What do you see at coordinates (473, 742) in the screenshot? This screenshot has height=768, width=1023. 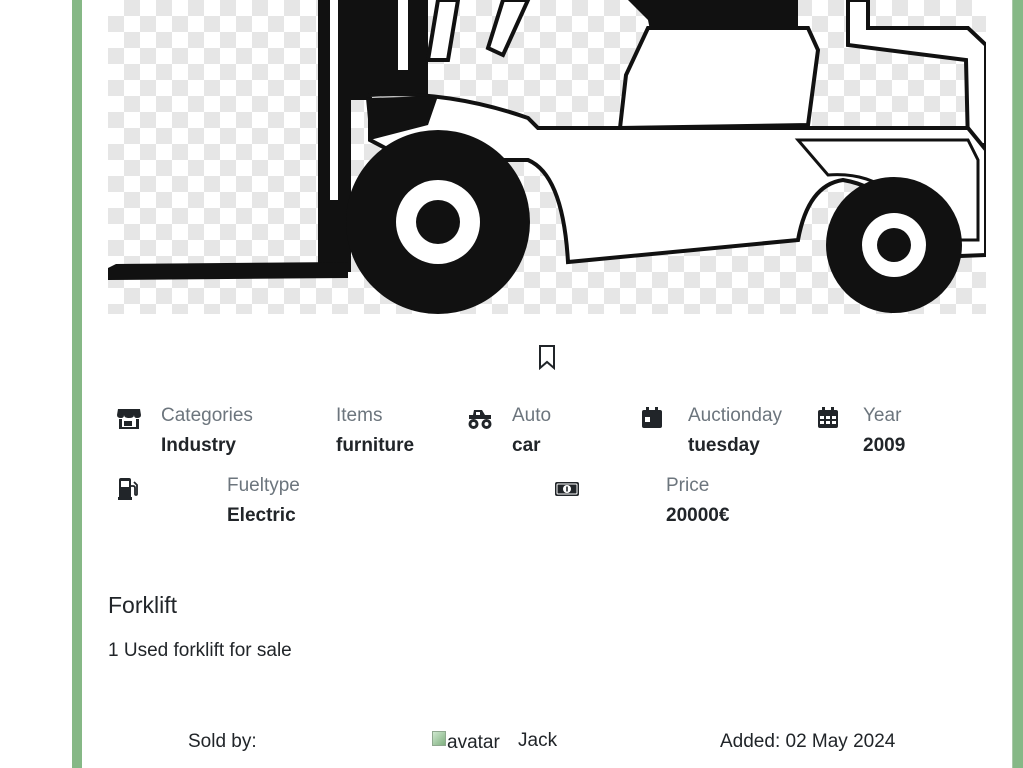 I see `avatar-alt-text: avatar` at bounding box center [473, 742].